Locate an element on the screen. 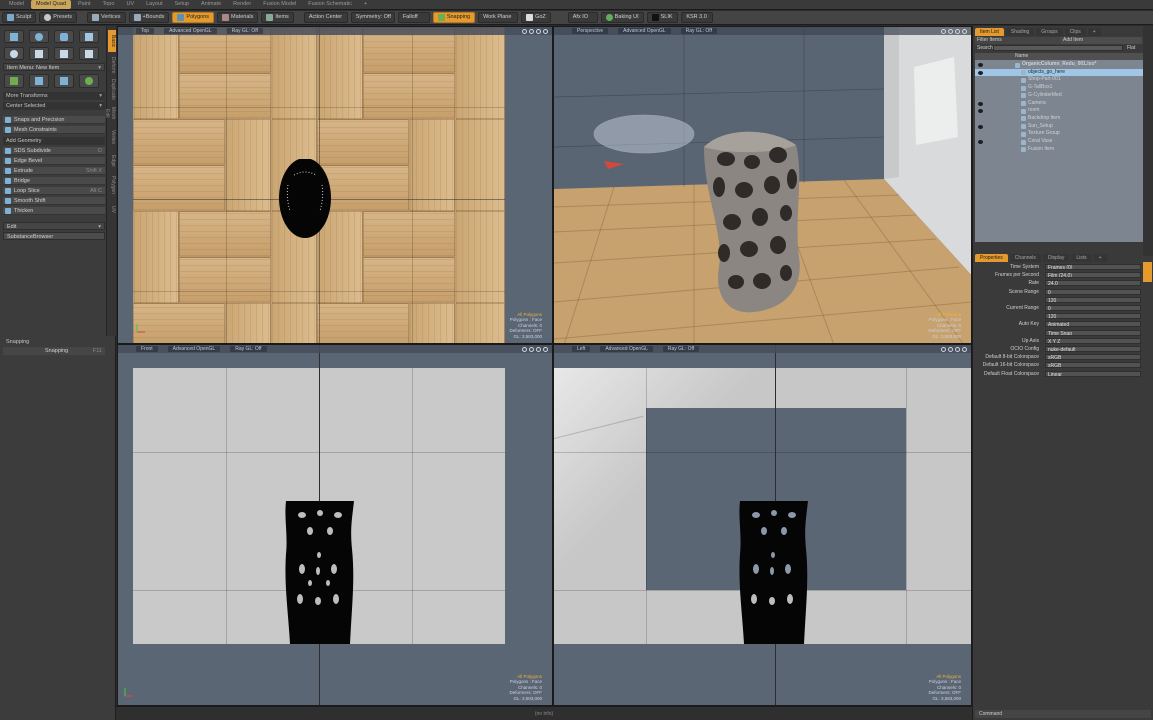  geometry-tool-button: Loop Slice Alt C is located at coordinates (54, 191).